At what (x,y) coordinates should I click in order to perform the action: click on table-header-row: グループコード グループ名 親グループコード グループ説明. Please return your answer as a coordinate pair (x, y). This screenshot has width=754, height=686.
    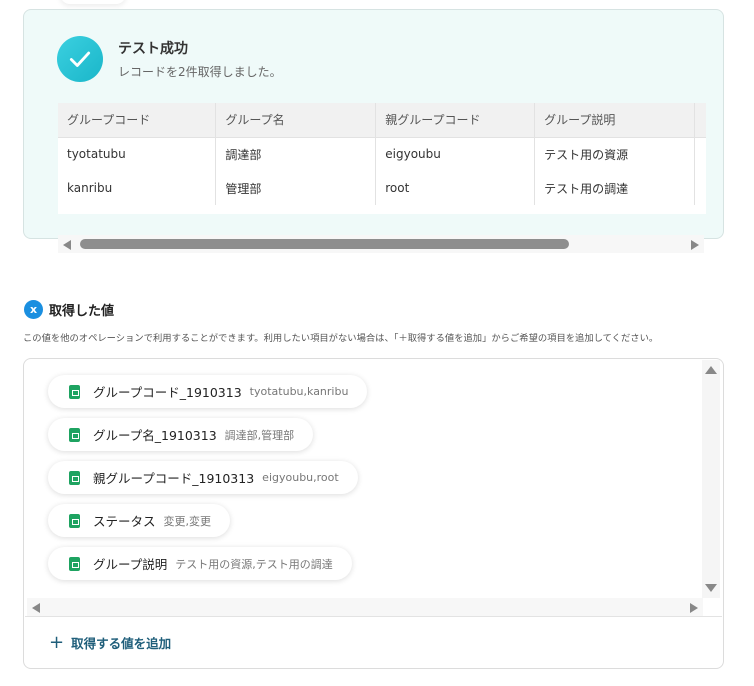
    Looking at the image, I should click on (382, 120).